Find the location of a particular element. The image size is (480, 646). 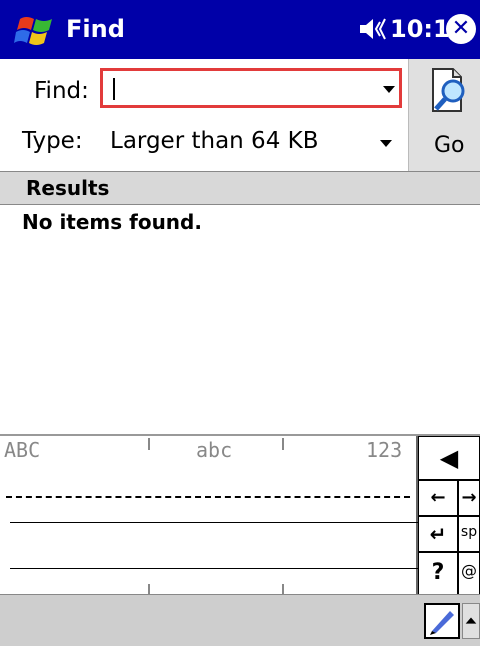

backspace-arrow-icon: ◀ is located at coordinates (449, 458).